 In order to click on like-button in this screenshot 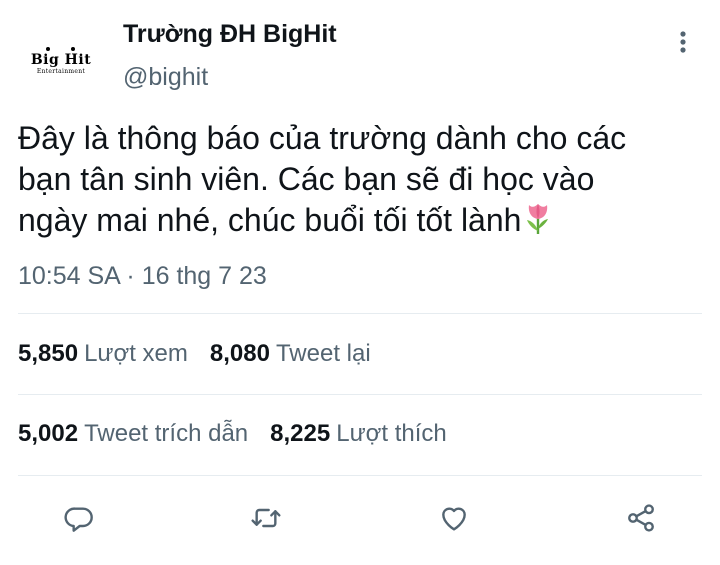, I will do `click(454, 518)`.